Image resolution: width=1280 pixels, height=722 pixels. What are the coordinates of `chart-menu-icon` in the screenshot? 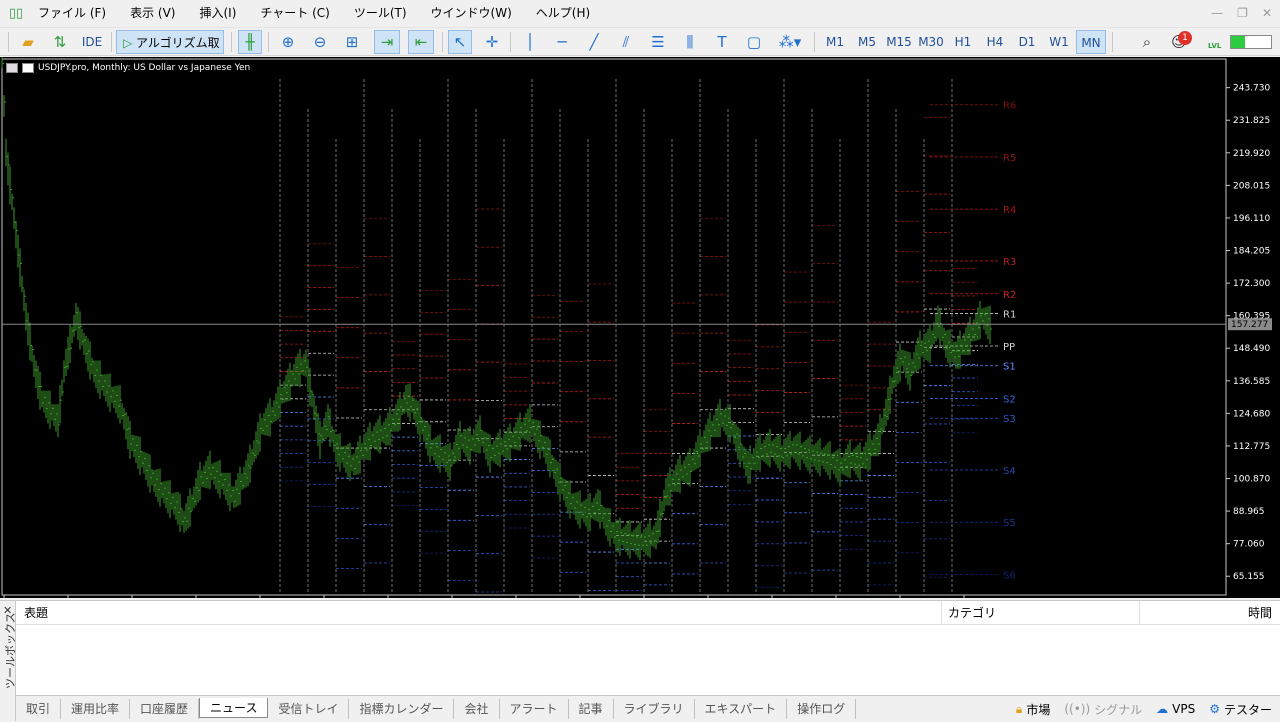 It's located at (12, 68).